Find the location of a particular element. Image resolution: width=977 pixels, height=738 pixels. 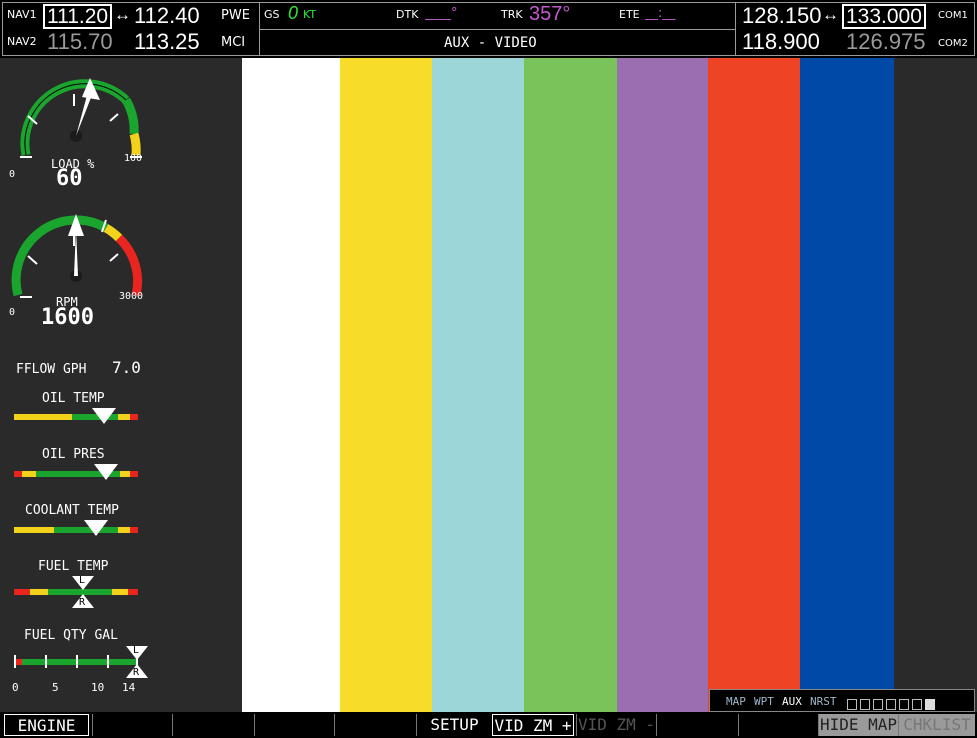

trk-value: 357° is located at coordinates (550, 14).